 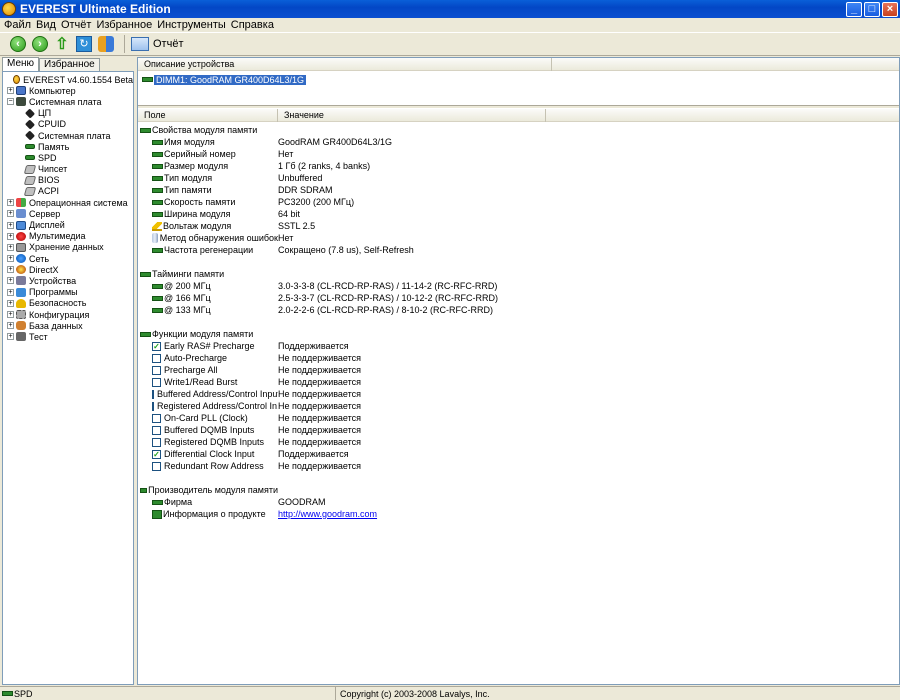 What do you see at coordinates (84, 44) in the screenshot?
I see `refresh-button: ↻` at bounding box center [84, 44].